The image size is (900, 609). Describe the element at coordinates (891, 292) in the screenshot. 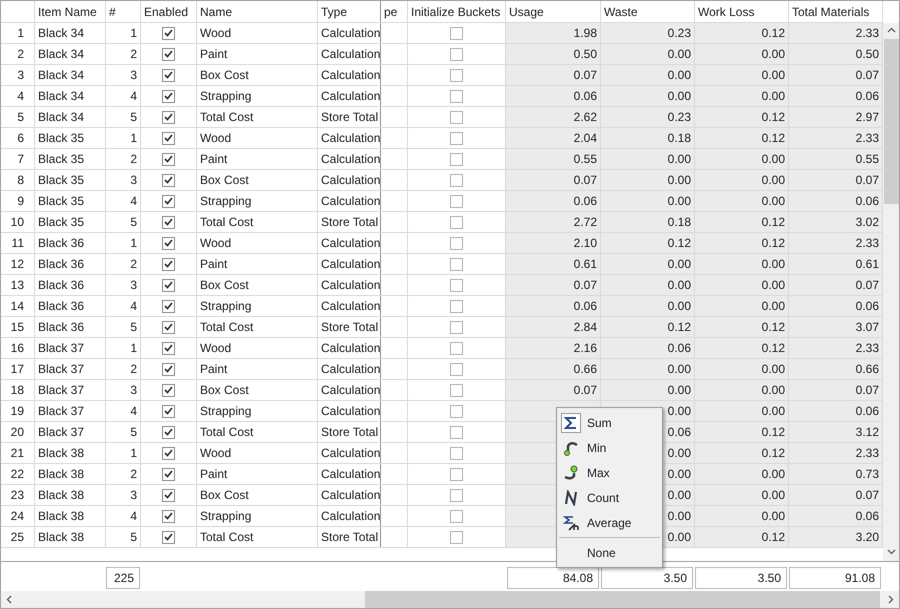

I see `vertical-scrollbar` at that location.